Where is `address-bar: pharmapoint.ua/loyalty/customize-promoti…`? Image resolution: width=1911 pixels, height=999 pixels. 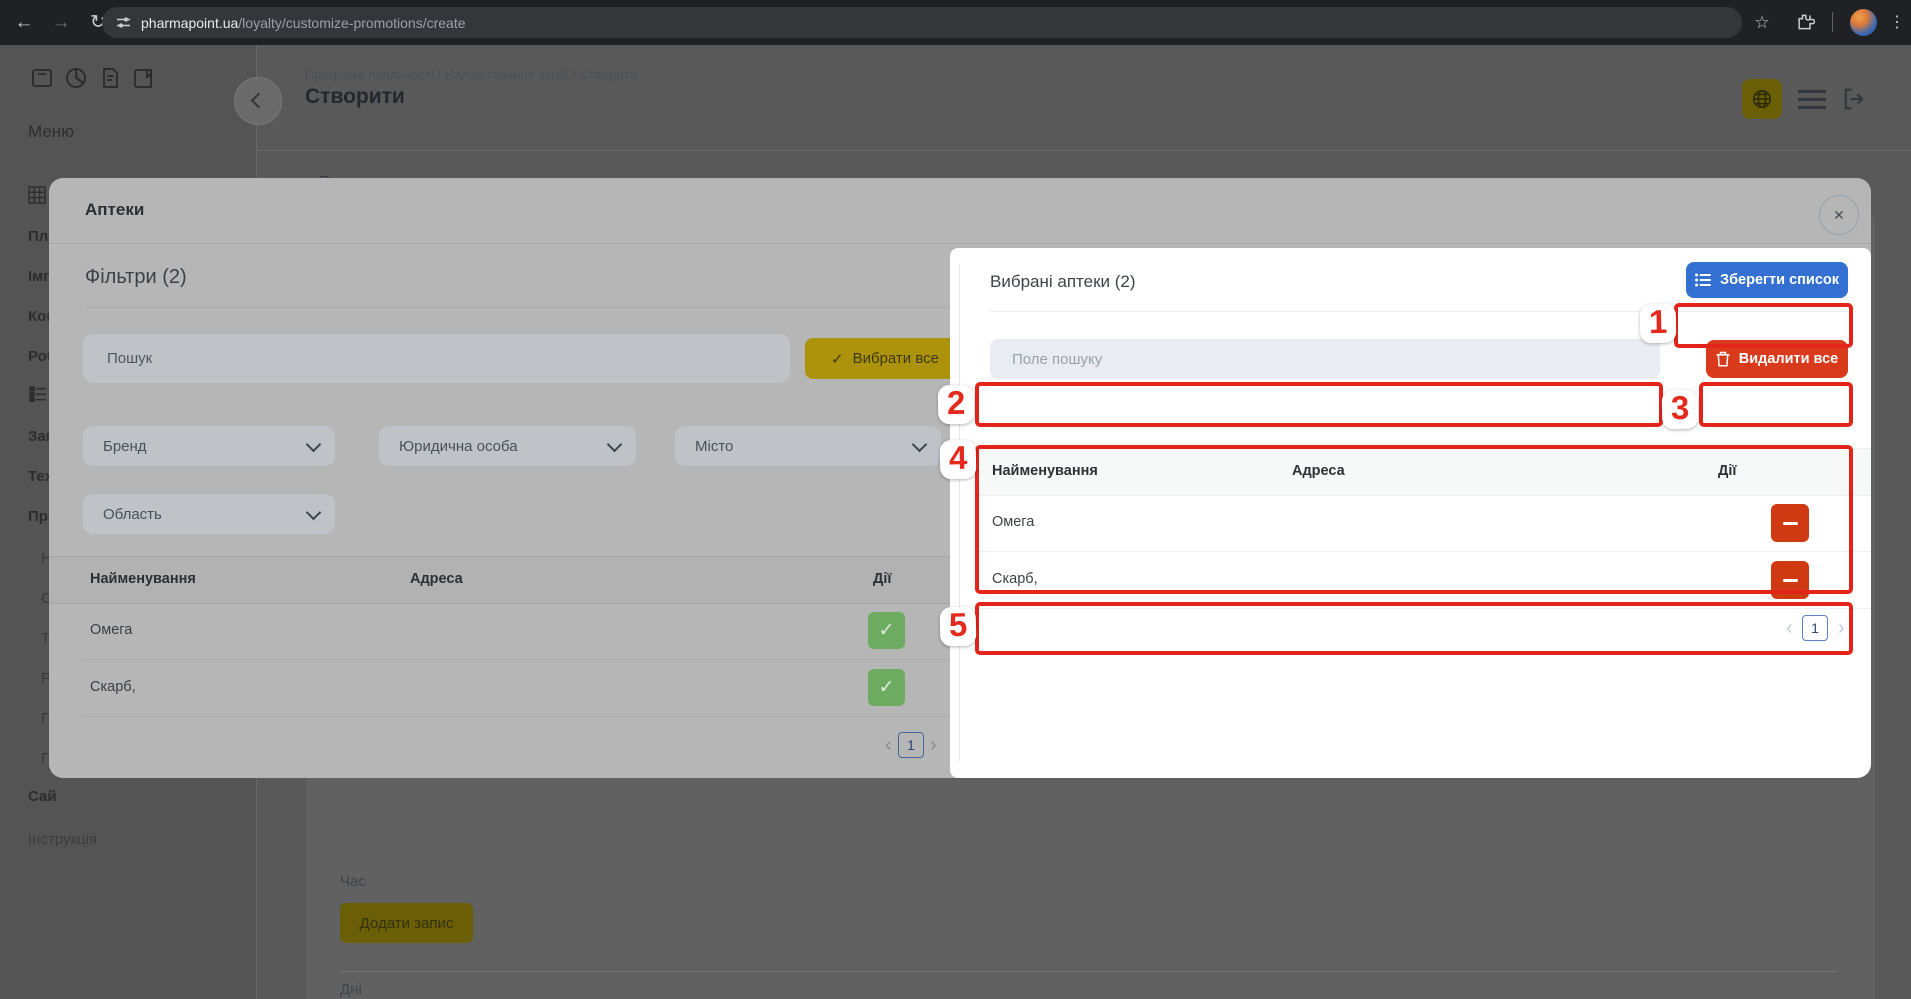
address-bar: pharmapoint.ua/loyalty/customize-promoti… is located at coordinates (922, 22).